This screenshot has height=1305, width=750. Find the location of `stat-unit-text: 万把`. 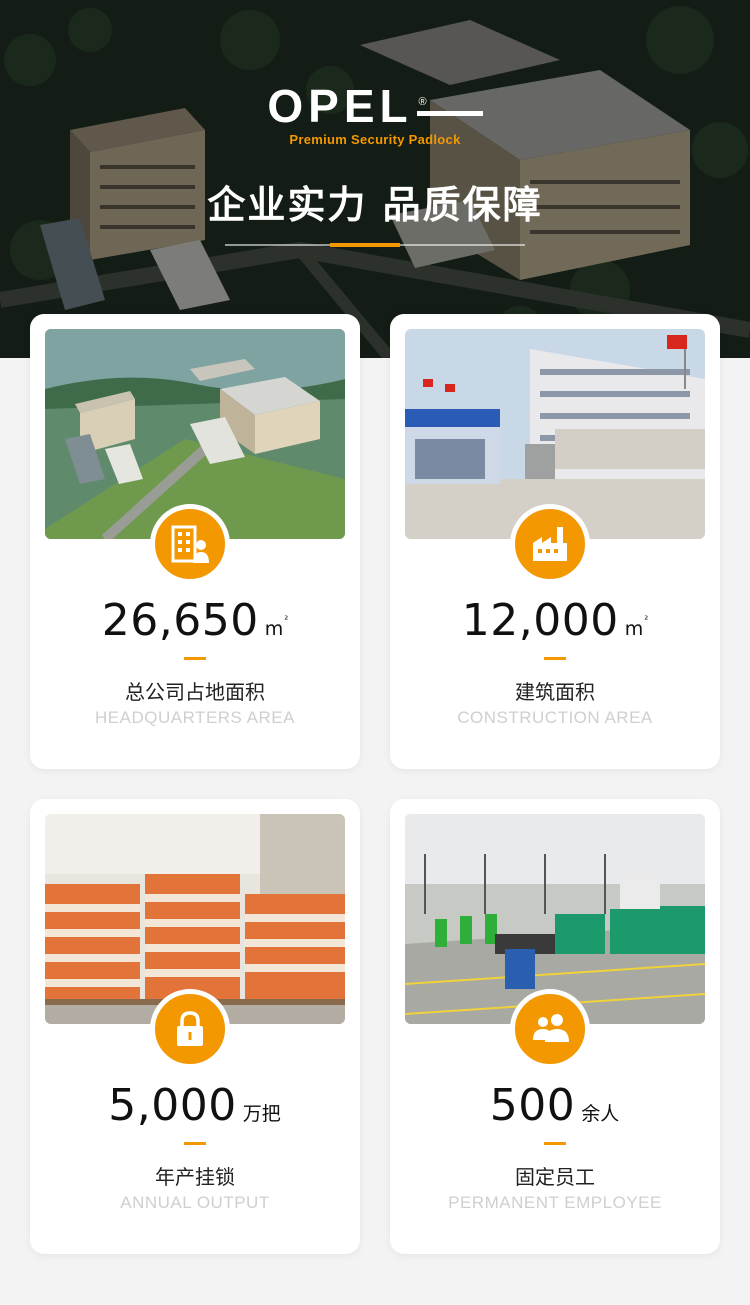

stat-unit-text: 万把 is located at coordinates (261, 1114).